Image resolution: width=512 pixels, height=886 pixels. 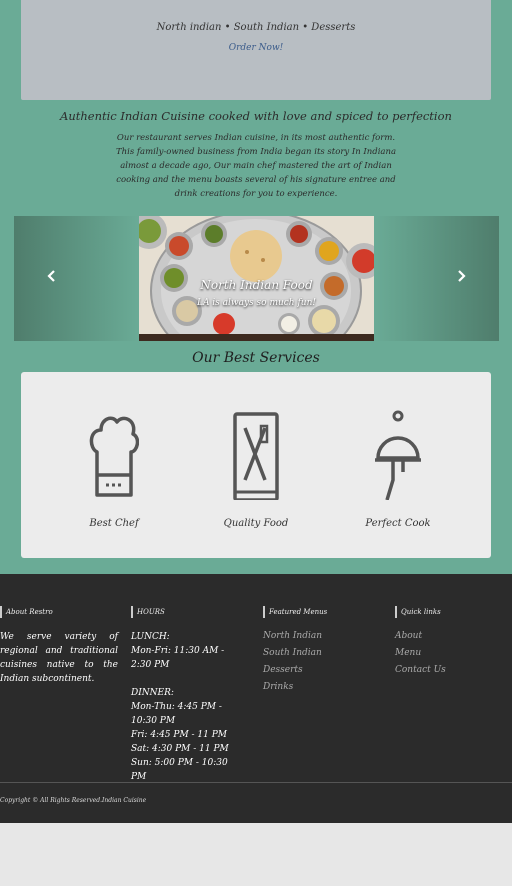 I want to click on slide-subtitle: LA is always so much fun!, so click(x=256, y=303).